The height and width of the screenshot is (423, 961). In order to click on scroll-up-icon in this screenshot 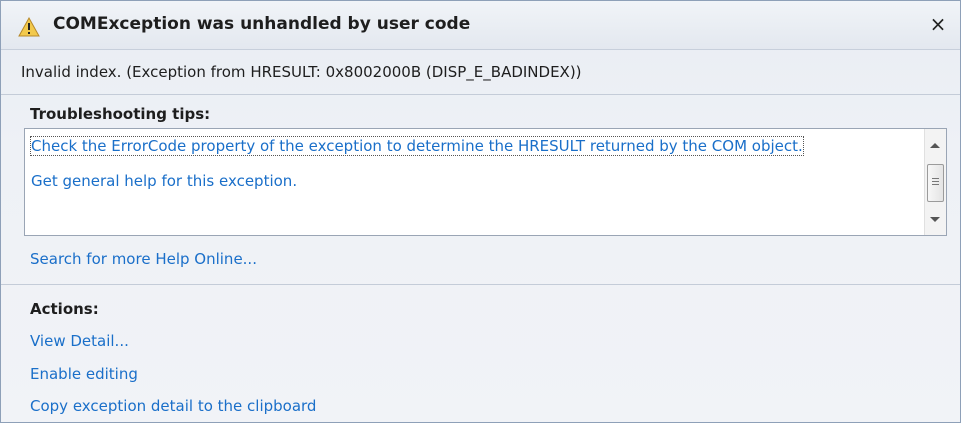, I will do `click(935, 145)`.